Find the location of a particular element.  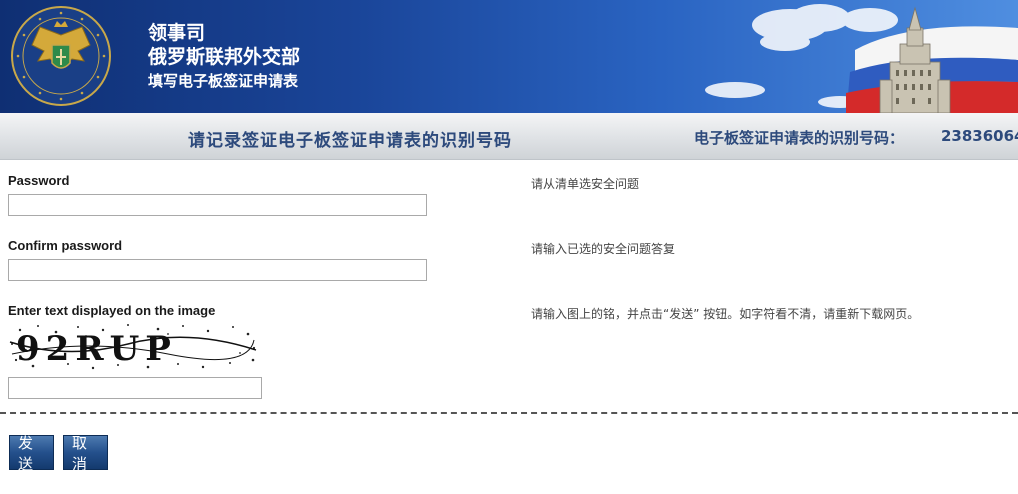

captcha-input is located at coordinates (135, 388).